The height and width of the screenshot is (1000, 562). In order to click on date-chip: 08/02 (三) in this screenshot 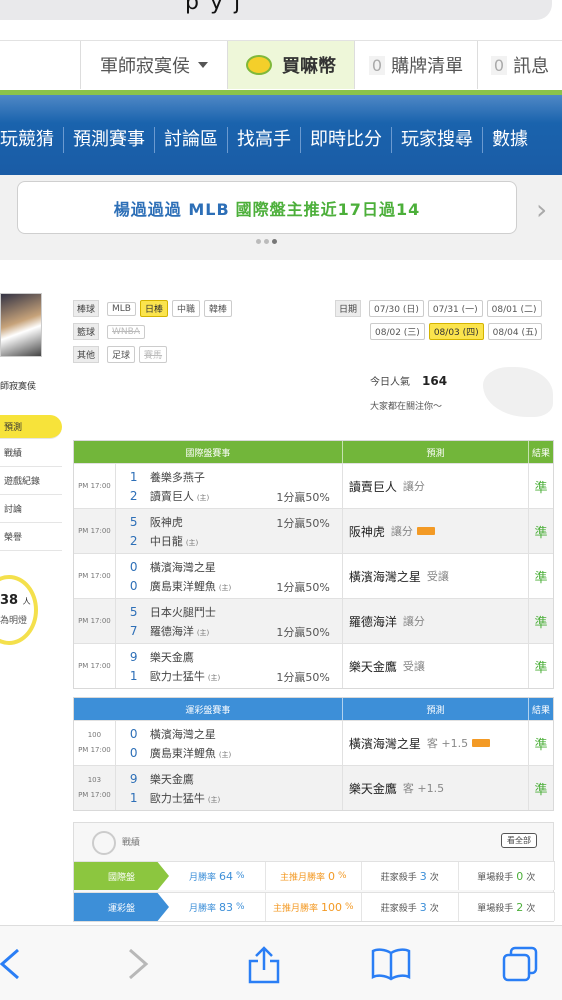, I will do `click(397, 331)`.